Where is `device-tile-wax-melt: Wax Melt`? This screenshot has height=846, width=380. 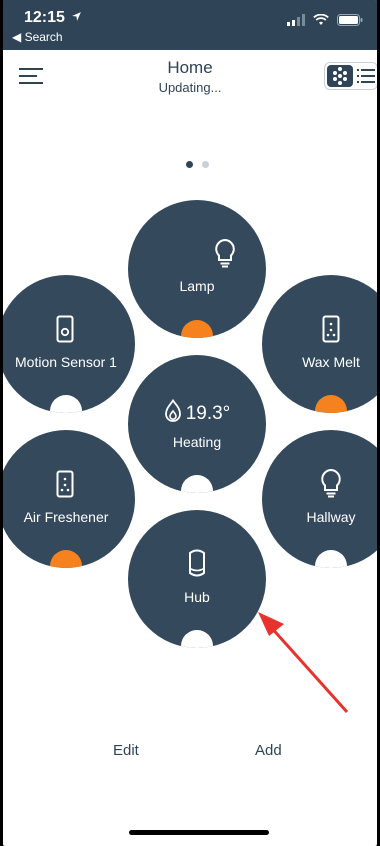
device-tile-wax-melt: Wax Melt is located at coordinates (319, 344).